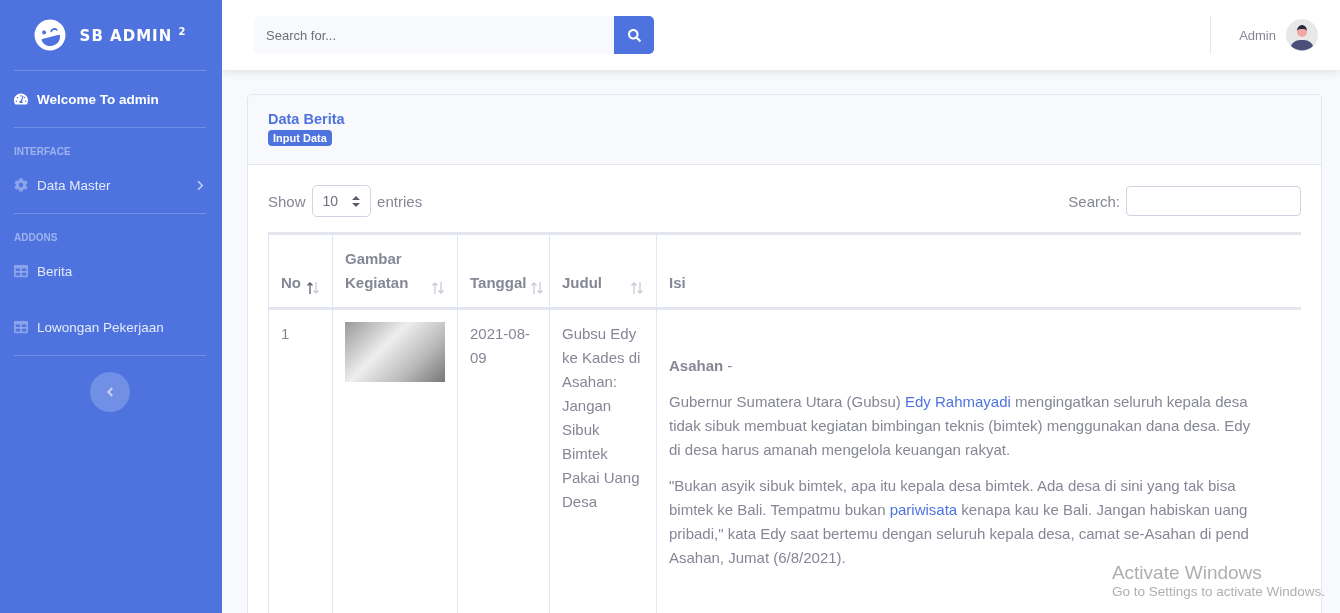  Describe the element at coordinates (959, 534) in the screenshot. I see `article-text: pribadi," kata Edy saat bertemu dengan seluruh kepala desa, camat se-Asahan di pend` at that location.